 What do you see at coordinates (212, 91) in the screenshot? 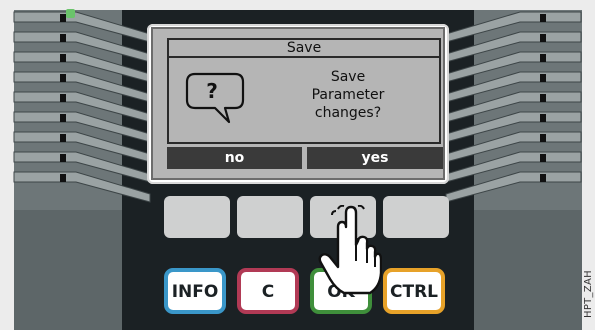
I see `question-mark: ?` at bounding box center [212, 91].